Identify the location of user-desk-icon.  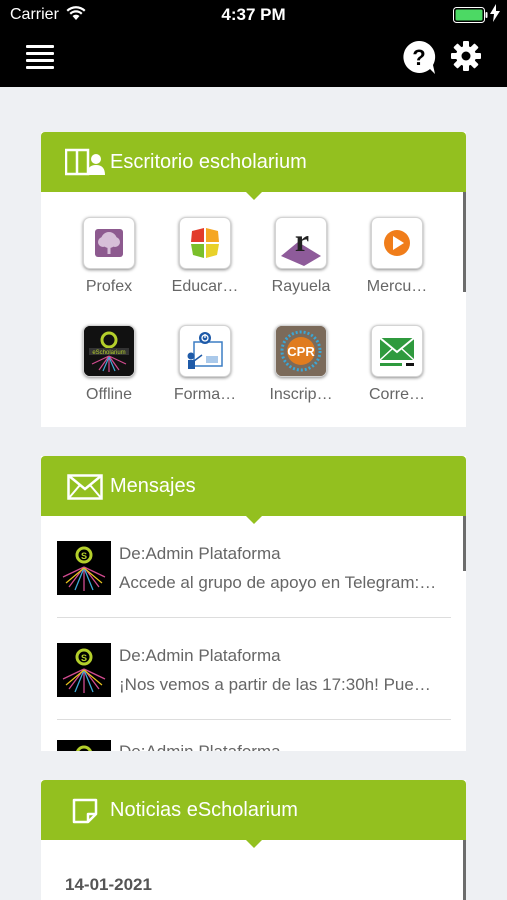
(84, 164).